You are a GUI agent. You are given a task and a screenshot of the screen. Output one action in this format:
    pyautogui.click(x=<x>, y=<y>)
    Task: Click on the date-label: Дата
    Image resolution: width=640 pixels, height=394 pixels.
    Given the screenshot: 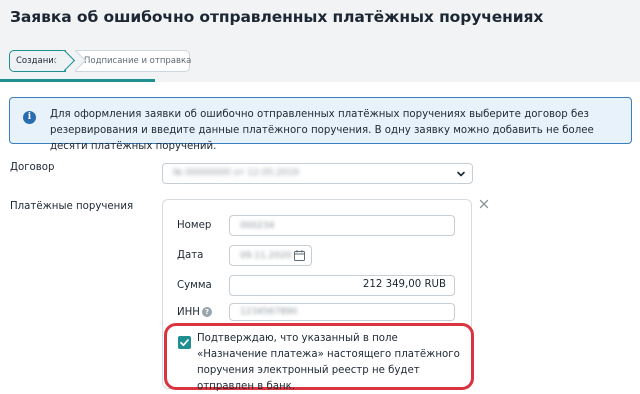 What is the action you would take?
    pyautogui.click(x=190, y=255)
    